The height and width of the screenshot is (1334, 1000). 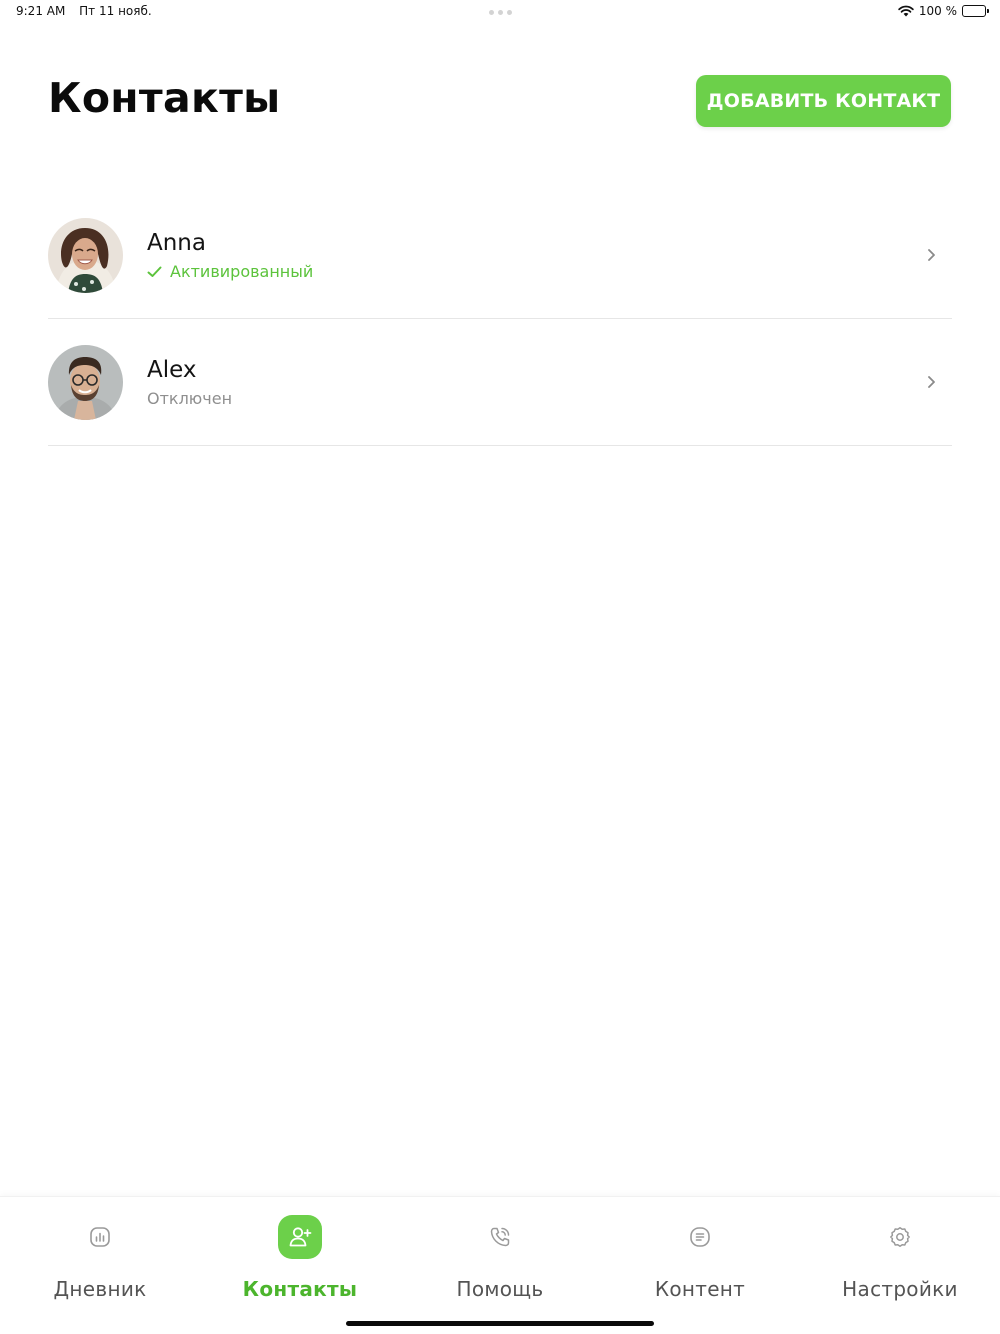 I want to click on tab-diary: Дневник, so click(x=100, y=1270).